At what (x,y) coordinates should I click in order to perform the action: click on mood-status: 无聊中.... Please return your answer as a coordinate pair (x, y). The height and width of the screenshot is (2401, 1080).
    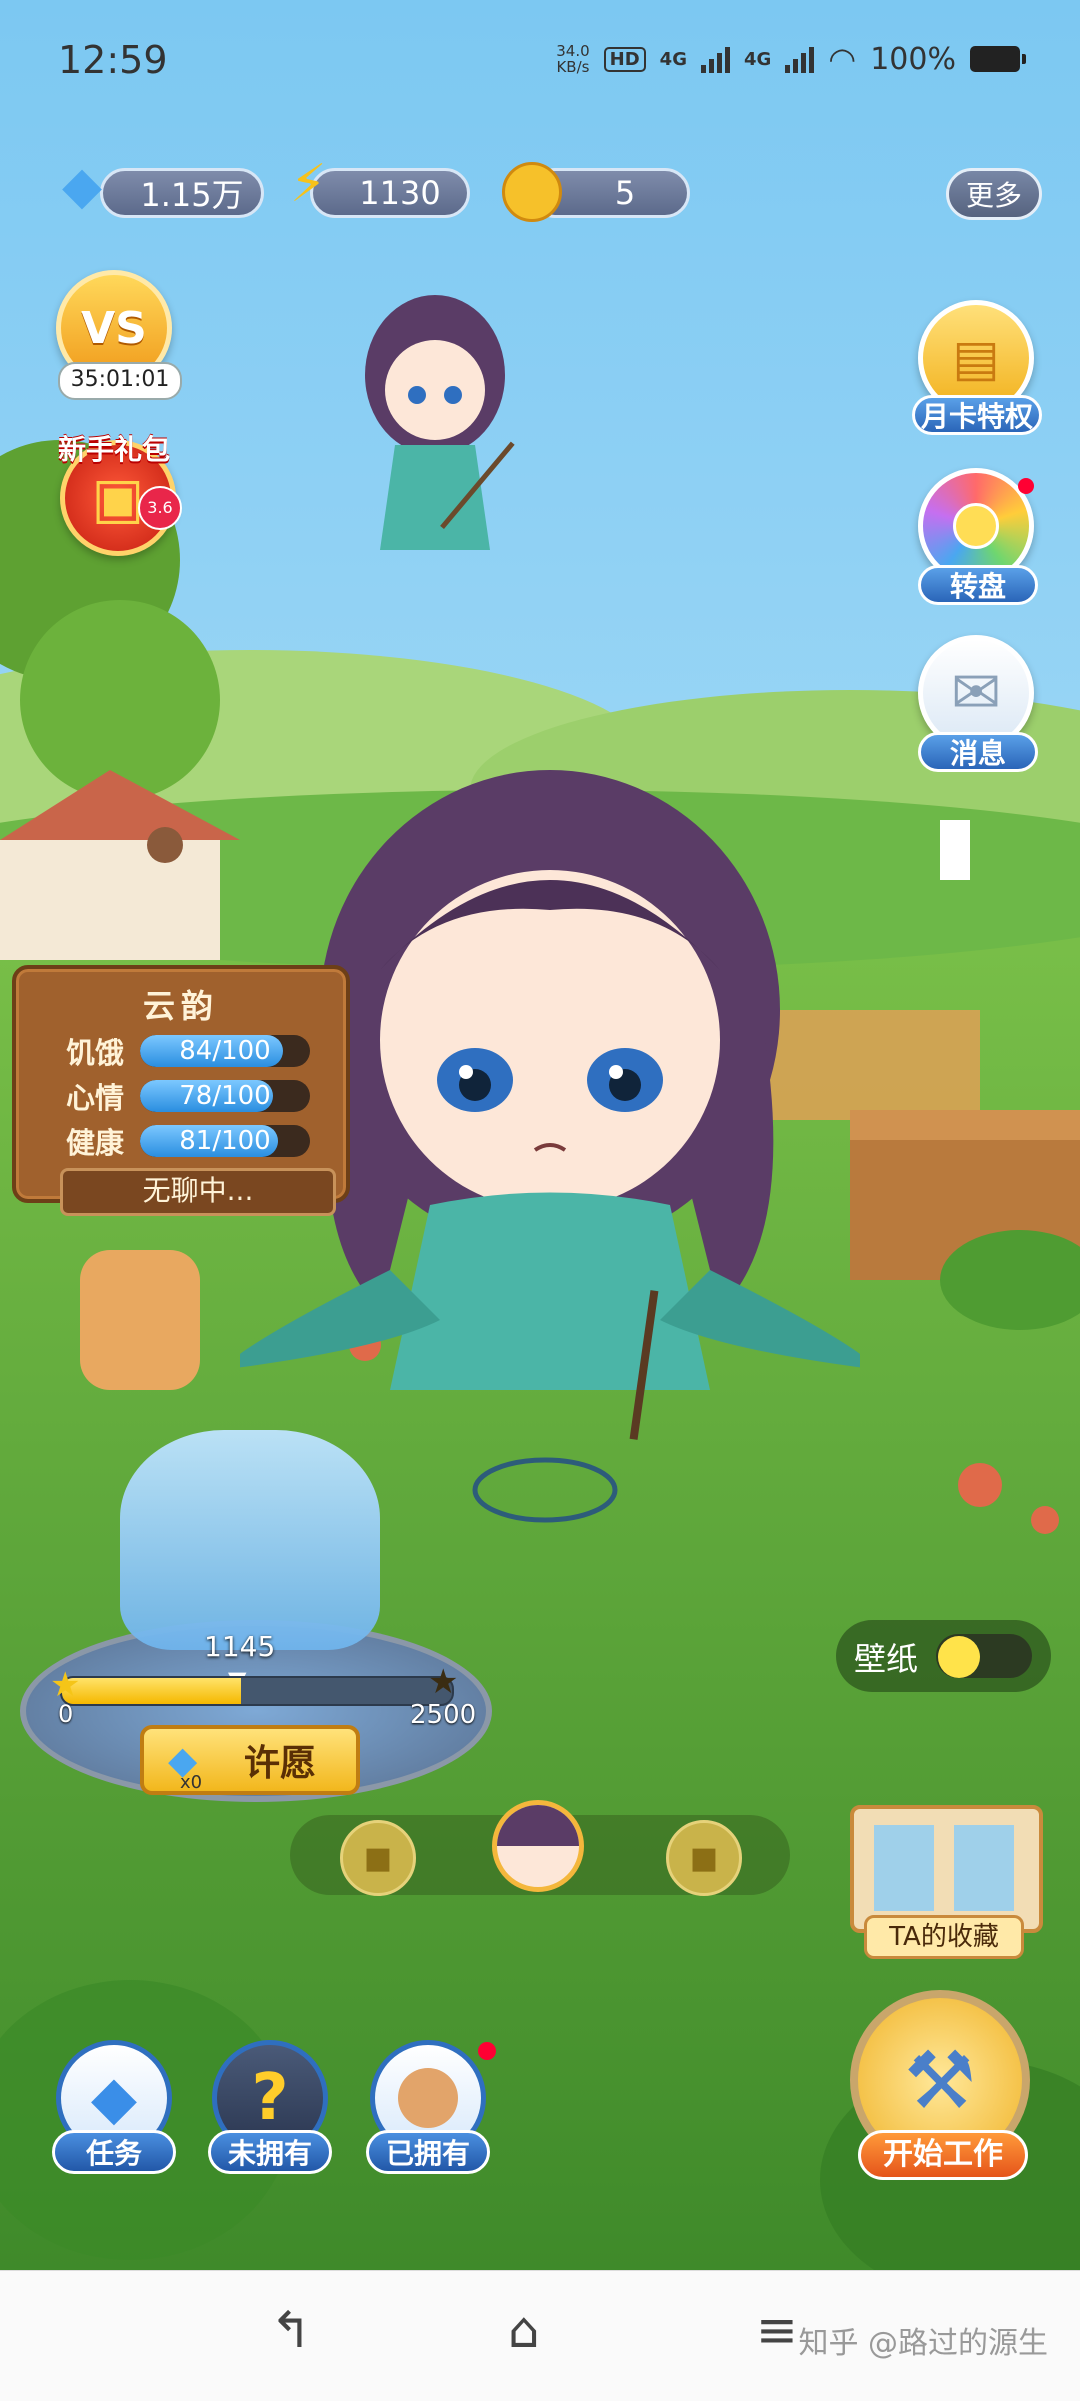
    Looking at the image, I should click on (198, 1192).